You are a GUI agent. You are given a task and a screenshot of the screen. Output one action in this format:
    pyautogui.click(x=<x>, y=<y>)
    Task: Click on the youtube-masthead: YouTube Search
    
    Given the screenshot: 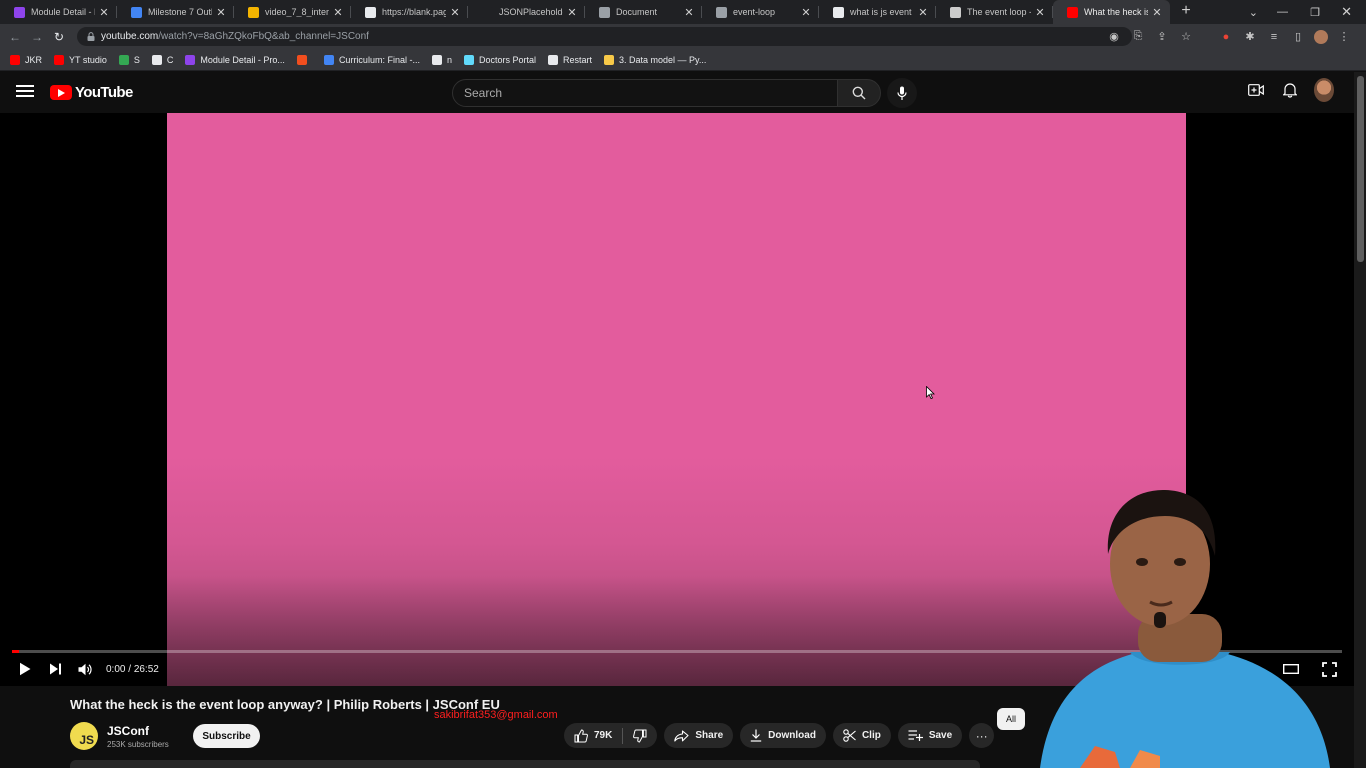 What is the action you would take?
    pyautogui.click(x=677, y=92)
    